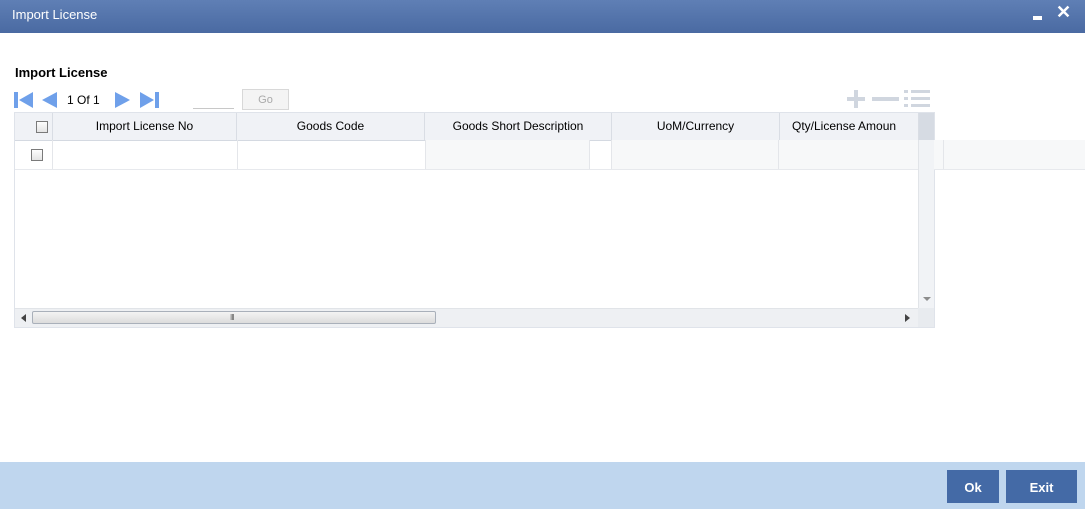  What do you see at coordinates (83, 100) in the screenshot?
I see `page-indicator: 1 Of 1` at bounding box center [83, 100].